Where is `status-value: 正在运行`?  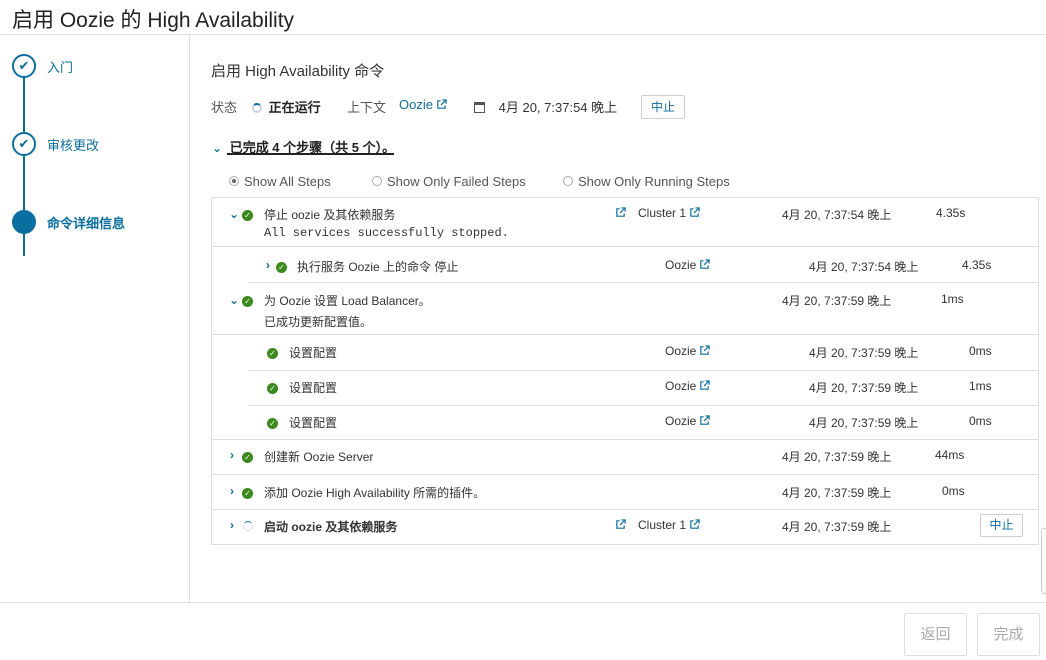
status-value: 正在运行 is located at coordinates (286, 106).